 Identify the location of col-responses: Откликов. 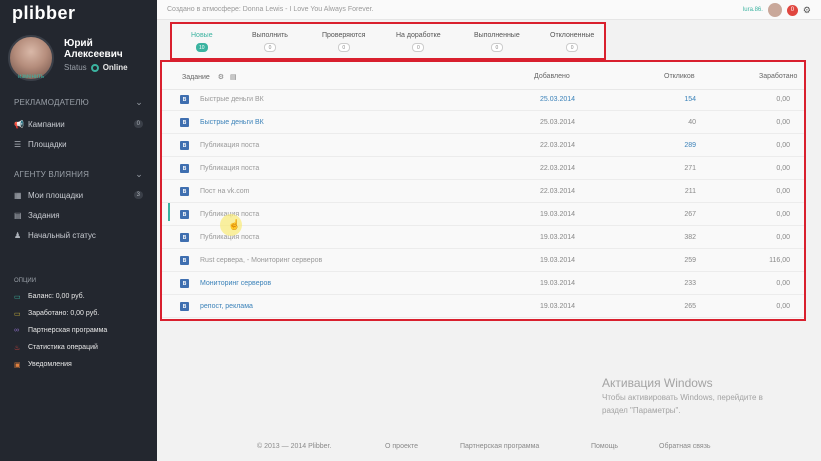
(679, 76).